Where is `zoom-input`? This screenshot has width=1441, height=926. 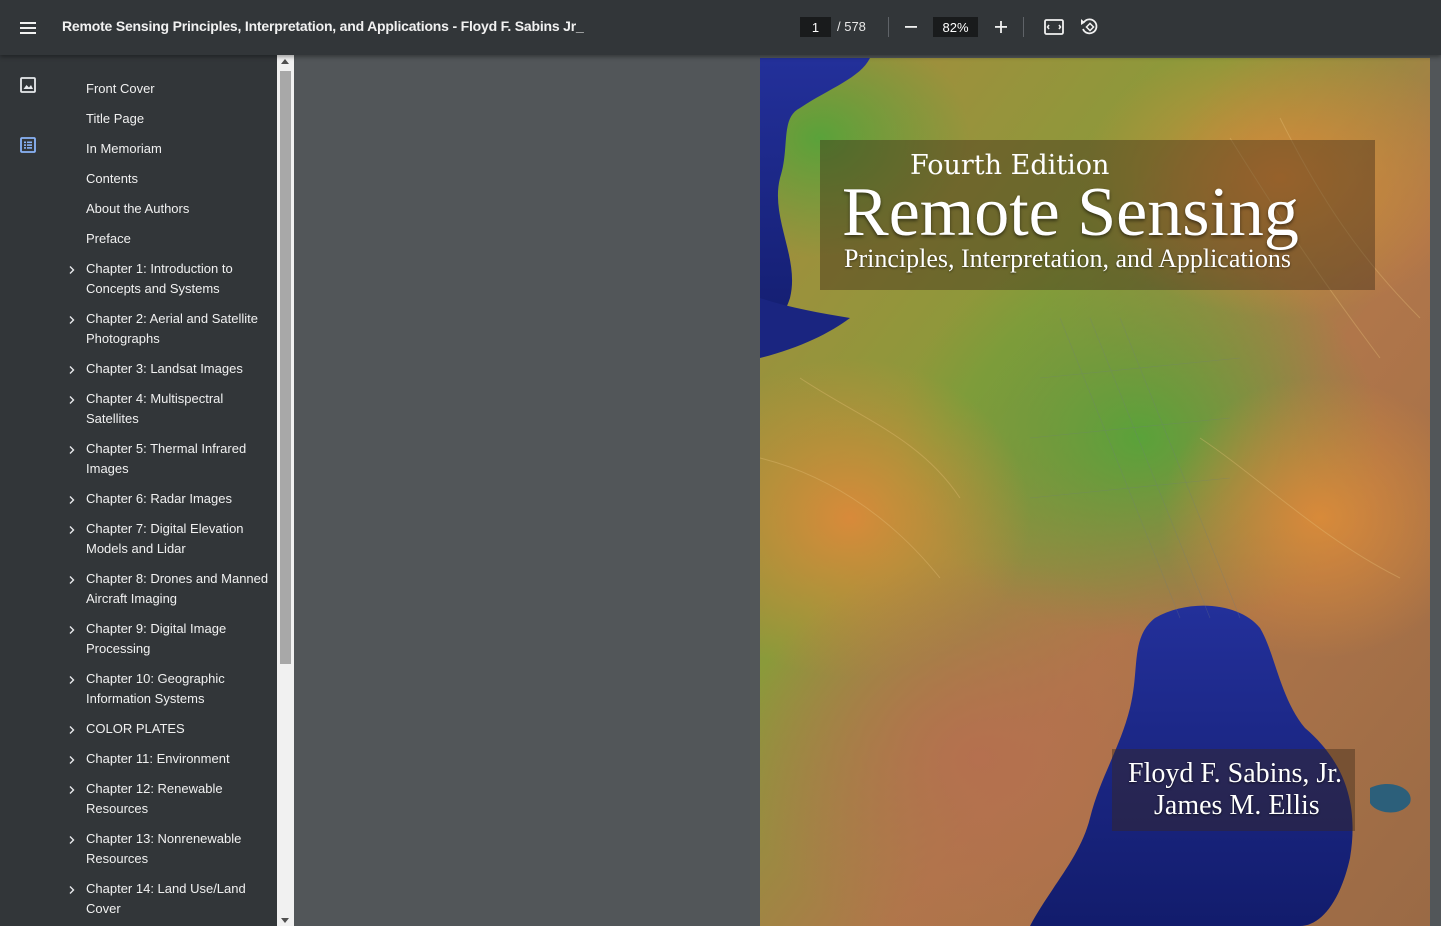
zoom-input is located at coordinates (955, 27).